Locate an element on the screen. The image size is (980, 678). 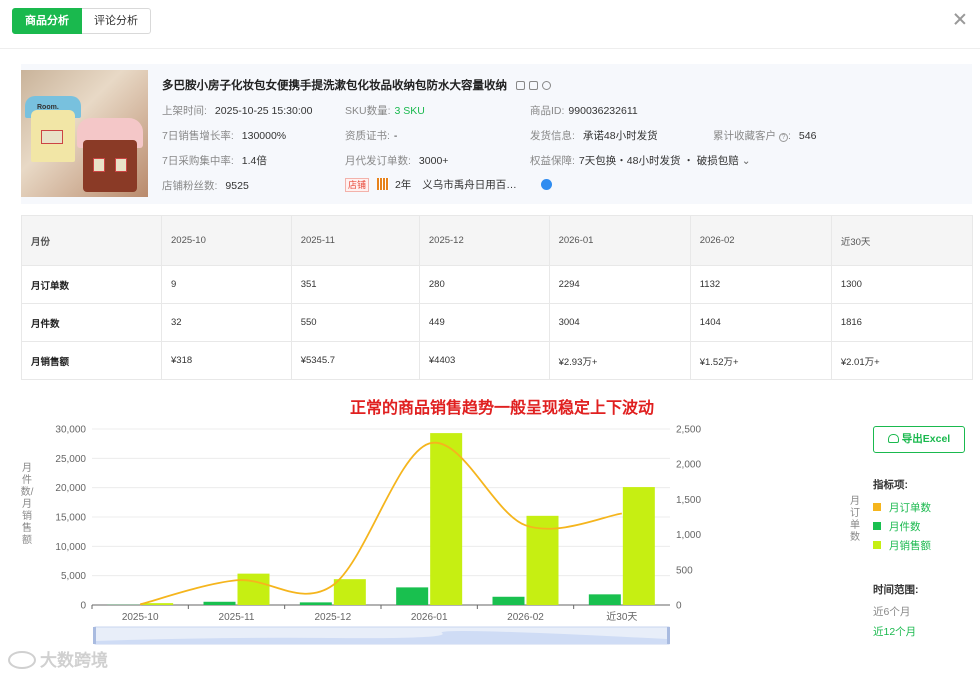
product-title: 多巴胺小房子化妆包女便携手提洗漱包化妆品收纳包防水大容量收纳 is located at coordinates (358, 85).